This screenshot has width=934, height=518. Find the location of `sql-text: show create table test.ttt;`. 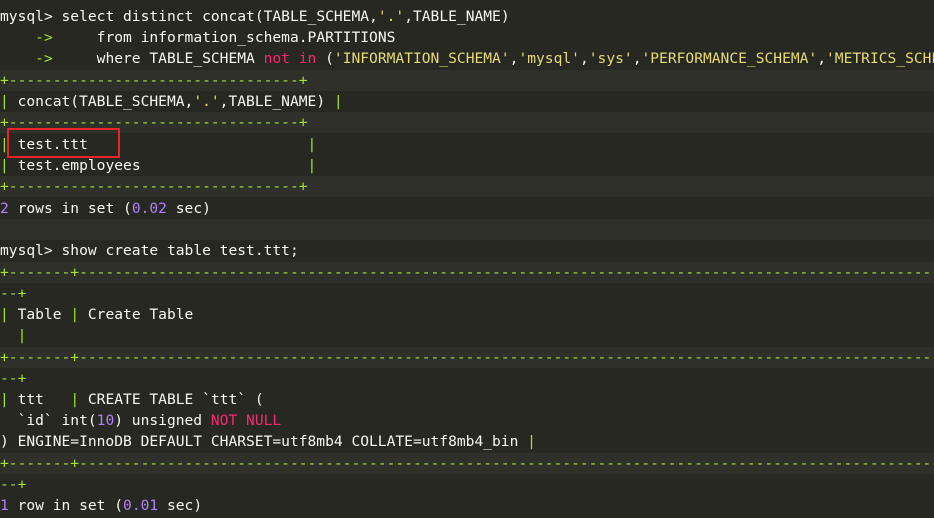

sql-text: show create table test.ttt; is located at coordinates (175, 250).